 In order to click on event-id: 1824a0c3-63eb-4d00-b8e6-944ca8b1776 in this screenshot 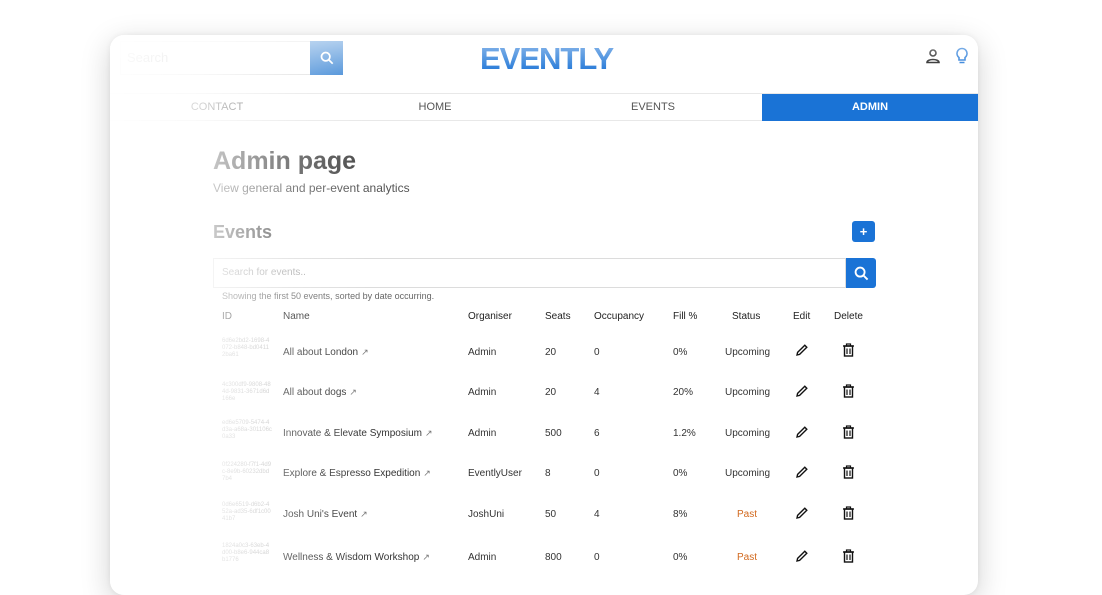, I will do `click(246, 553)`.